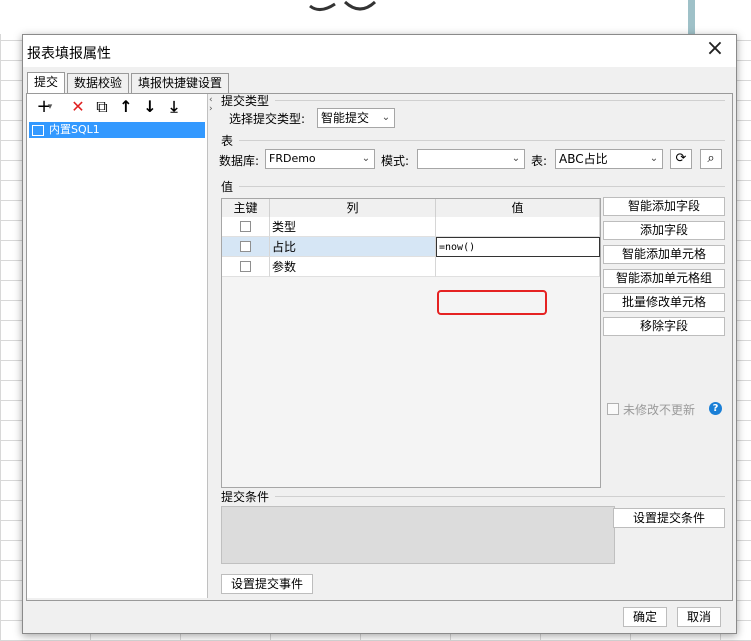  I want to click on grid-header: 主键 列 值, so click(411, 208).